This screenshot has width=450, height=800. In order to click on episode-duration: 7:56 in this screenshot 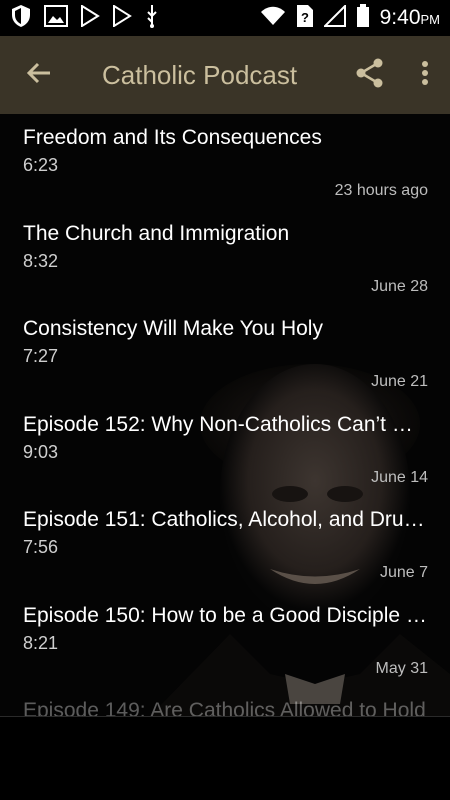, I will do `click(41, 547)`.